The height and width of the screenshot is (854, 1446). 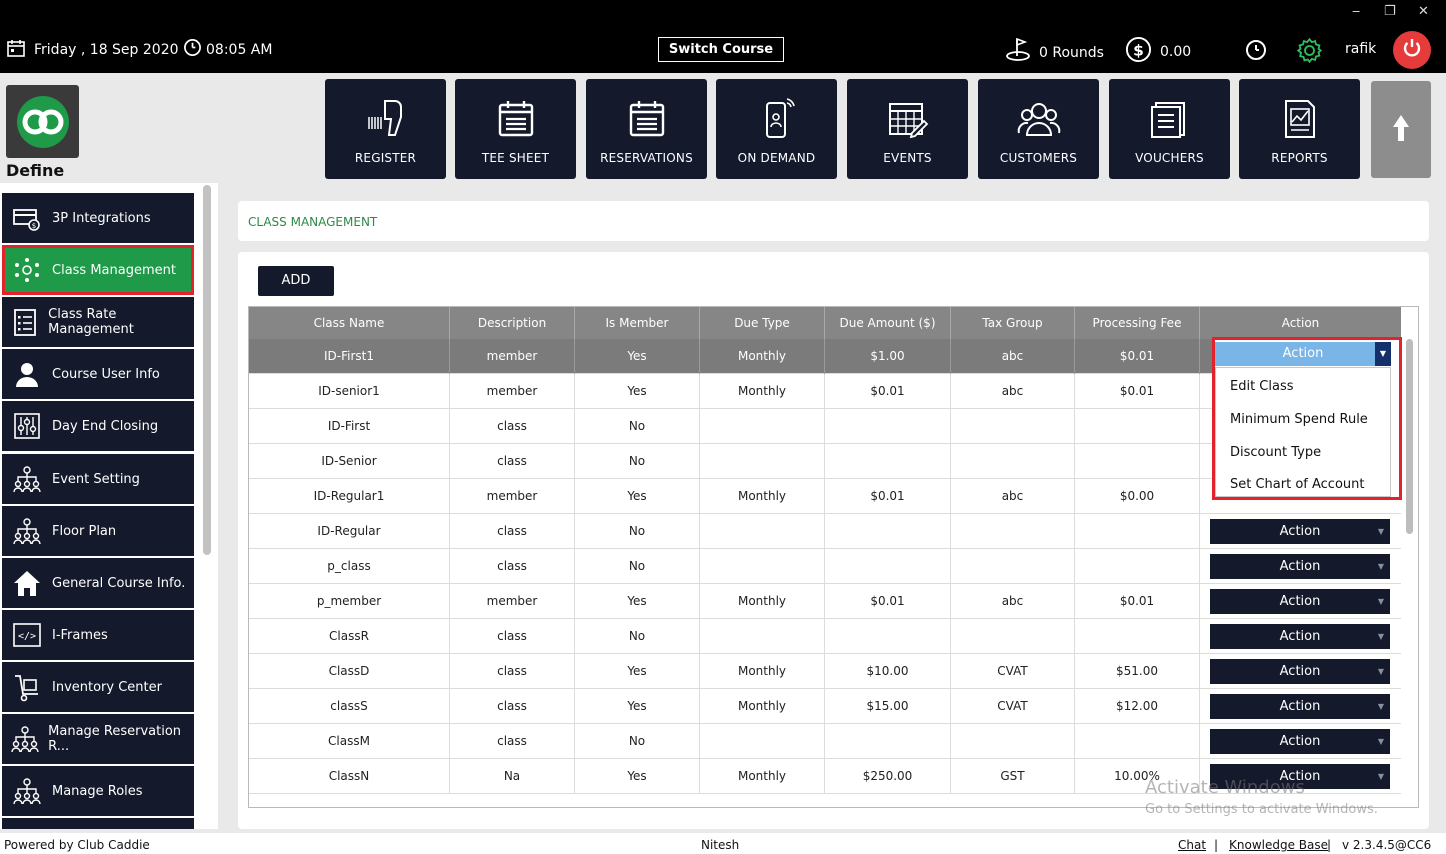 I want to click on table-cell: abc, so click(x=1013, y=356).